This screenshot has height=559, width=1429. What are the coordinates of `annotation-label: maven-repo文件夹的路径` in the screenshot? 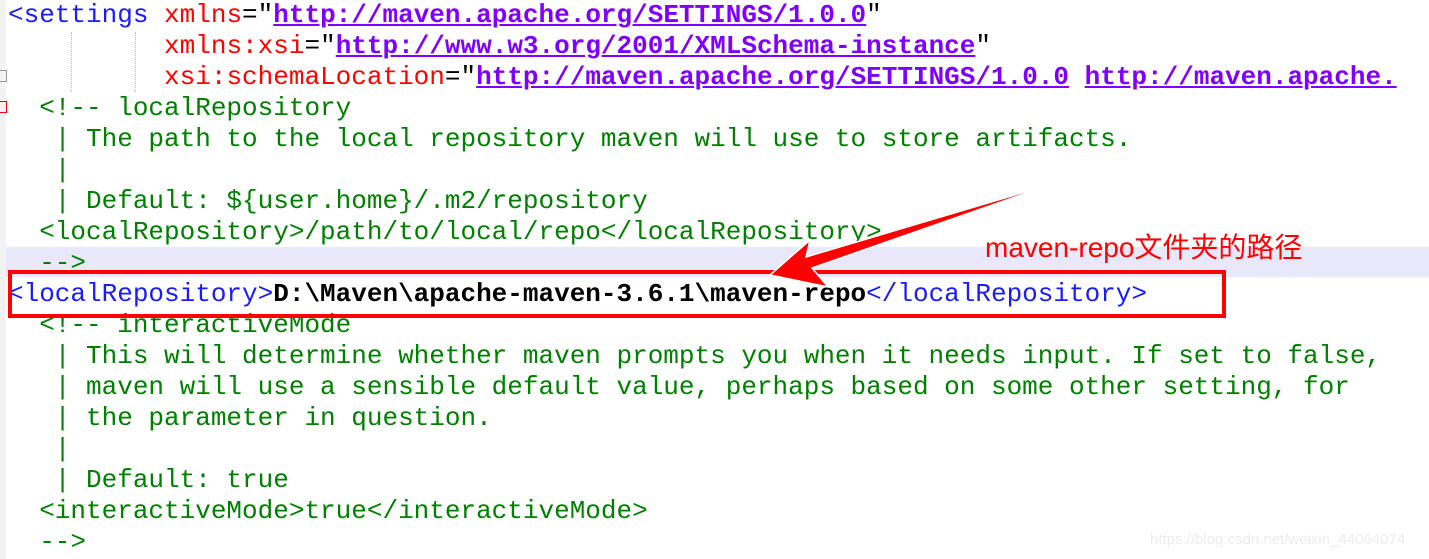 It's located at (1144, 247).